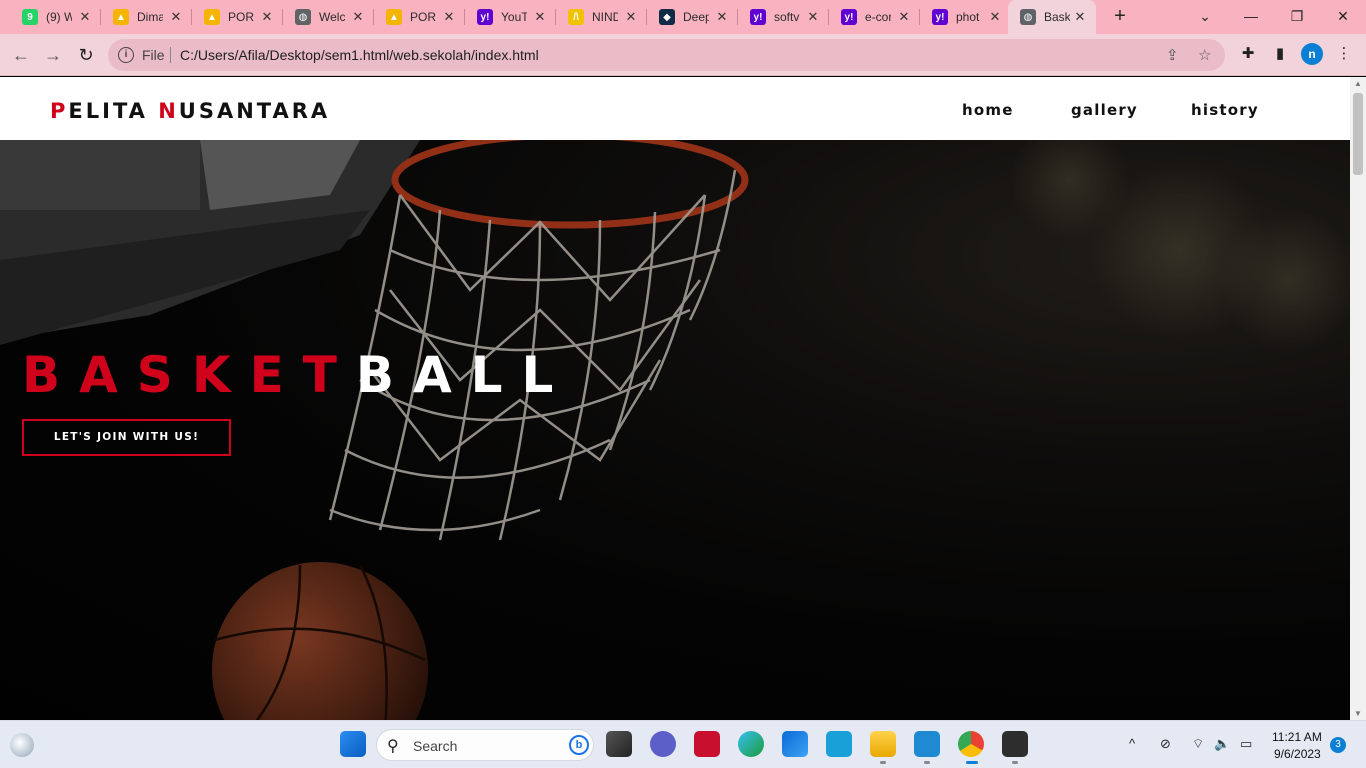 Image resolution: width=1366 pixels, height=768 pixels. Describe the element at coordinates (1344, 53) in the screenshot. I see `browser-menu-icon: ⋮` at that location.